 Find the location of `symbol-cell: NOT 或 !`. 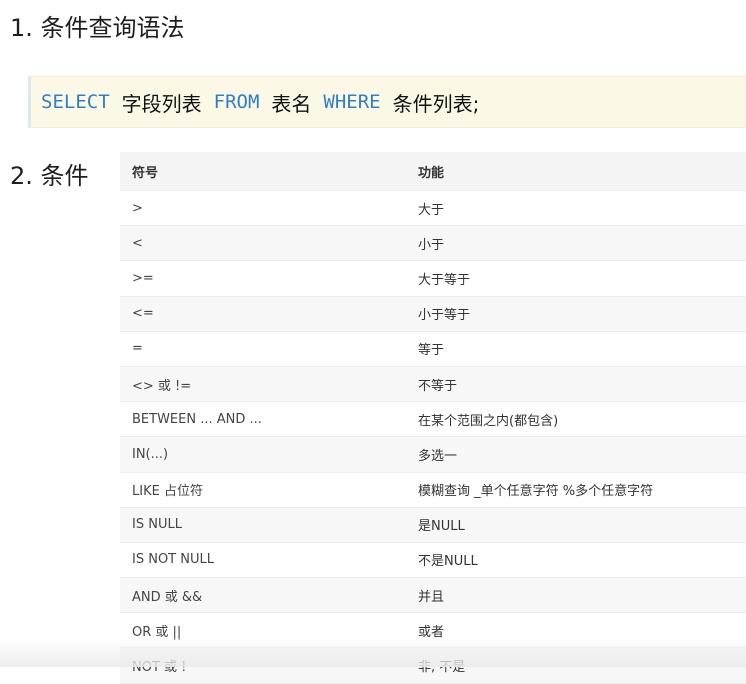

symbol-cell: NOT 或 ! is located at coordinates (159, 668).